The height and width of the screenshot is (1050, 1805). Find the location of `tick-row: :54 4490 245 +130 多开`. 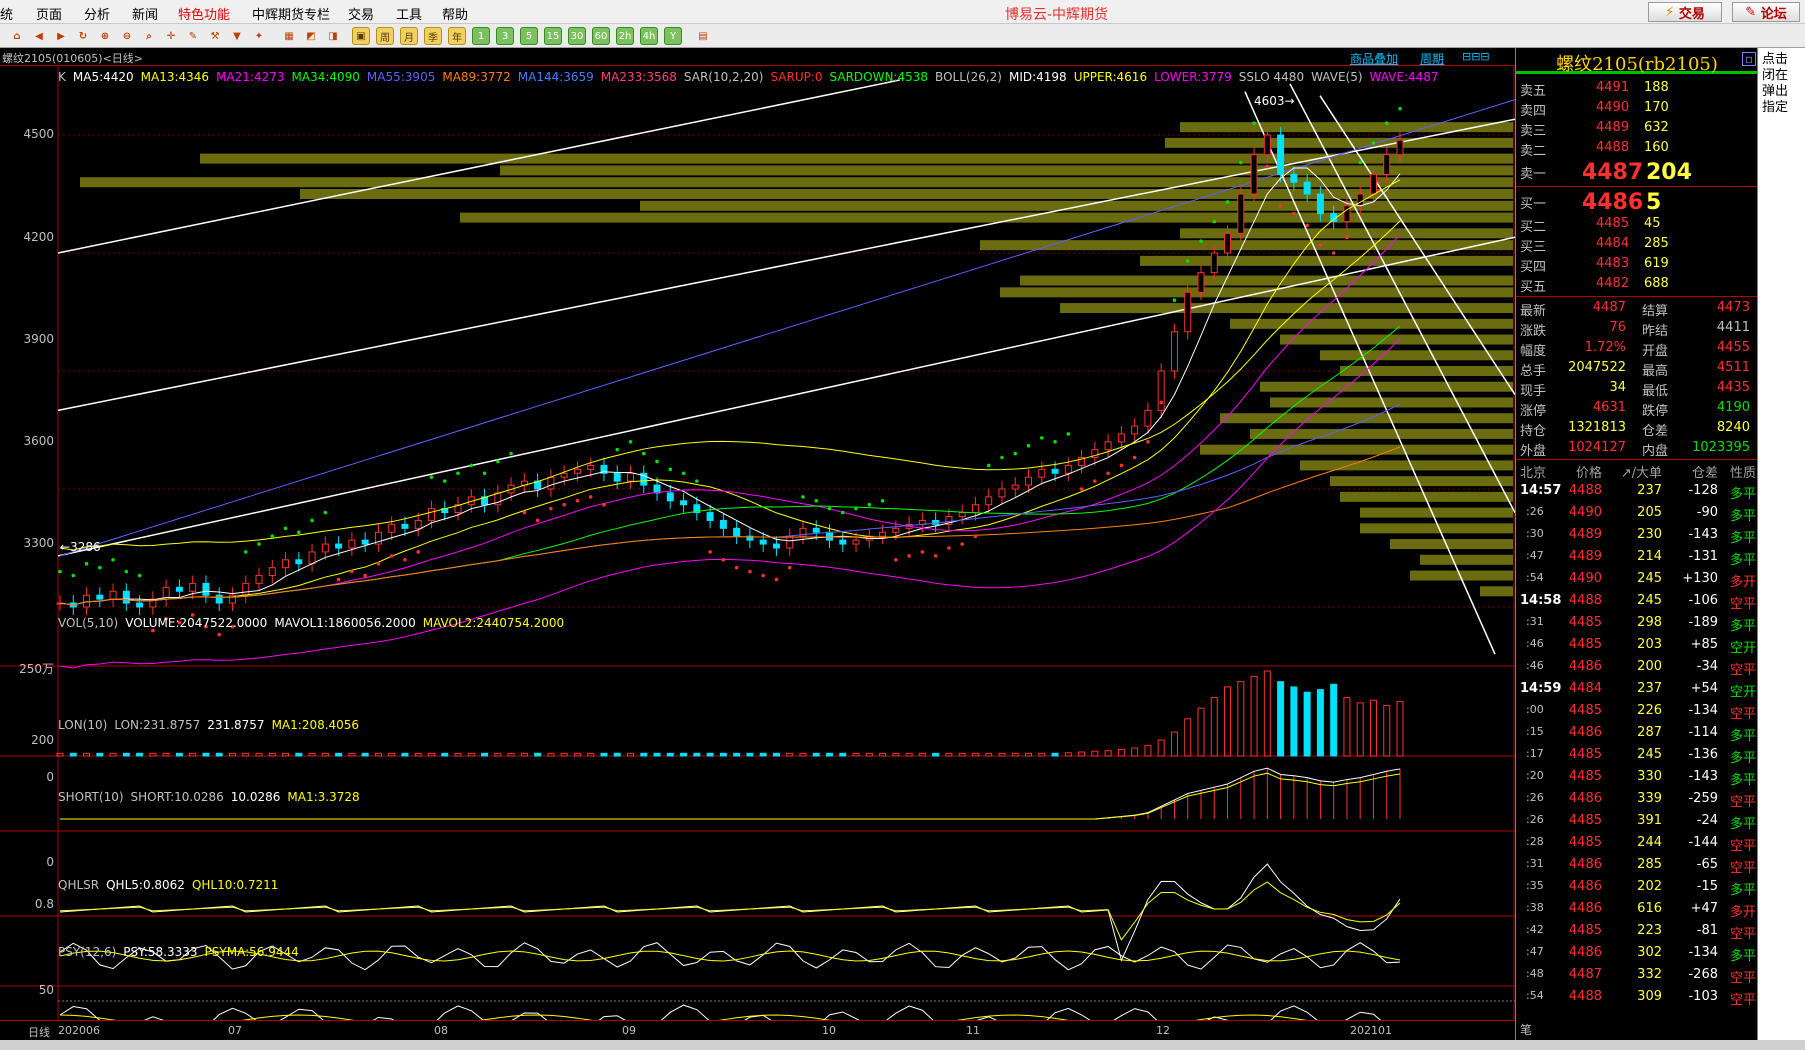

tick-row: :54 4490 245 +130 多开 is located at coordinates (1637, 579).